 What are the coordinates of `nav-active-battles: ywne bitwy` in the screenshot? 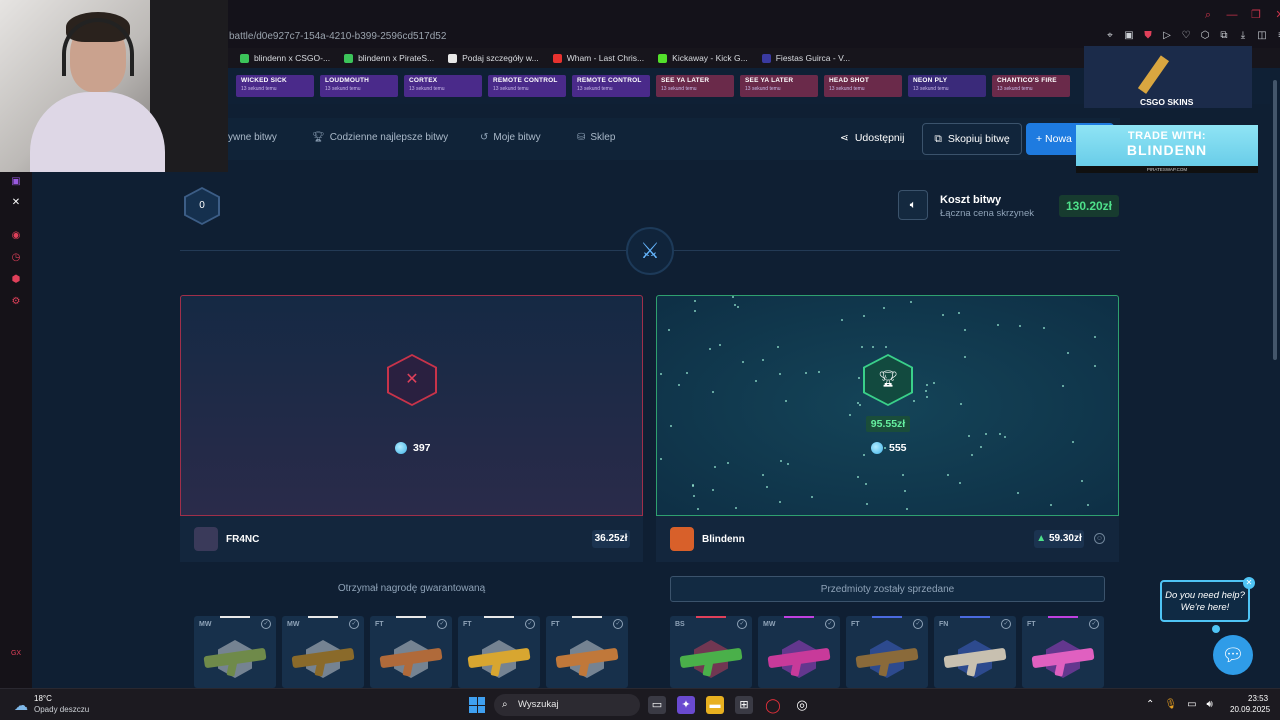 It's located at (252, 137).